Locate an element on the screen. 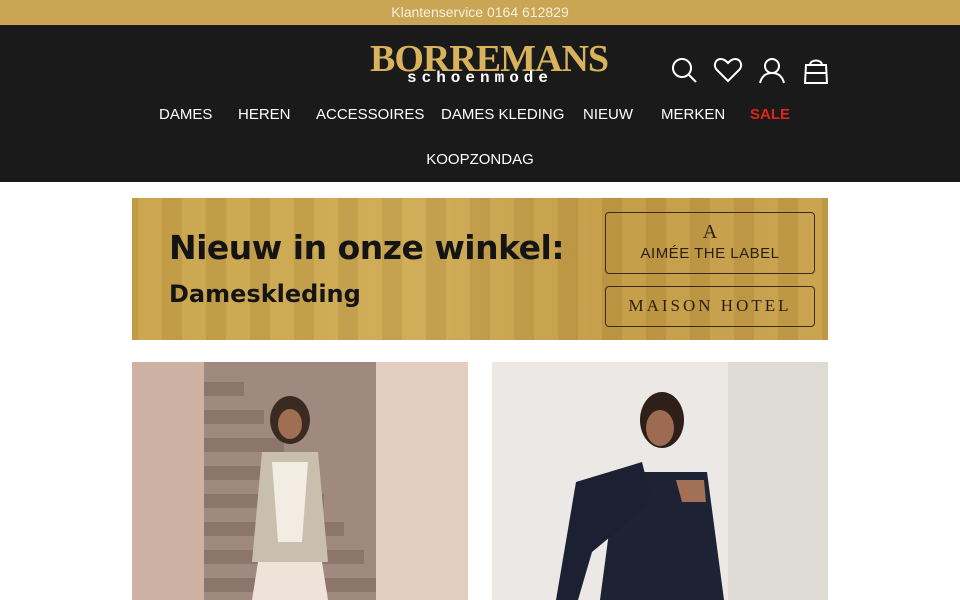 The width and height of the screenshot is (960, 600). heart-icon is located at coordinates (728, 70).